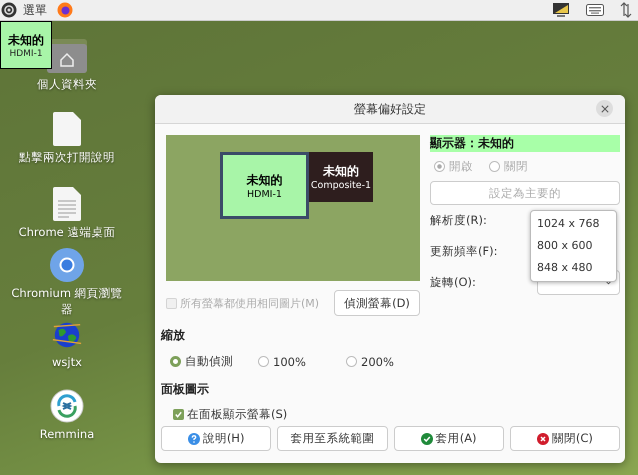 Image resolution: width=638 pixels, height=475 pixels. I want to click on document-icon, so click(67, 129).